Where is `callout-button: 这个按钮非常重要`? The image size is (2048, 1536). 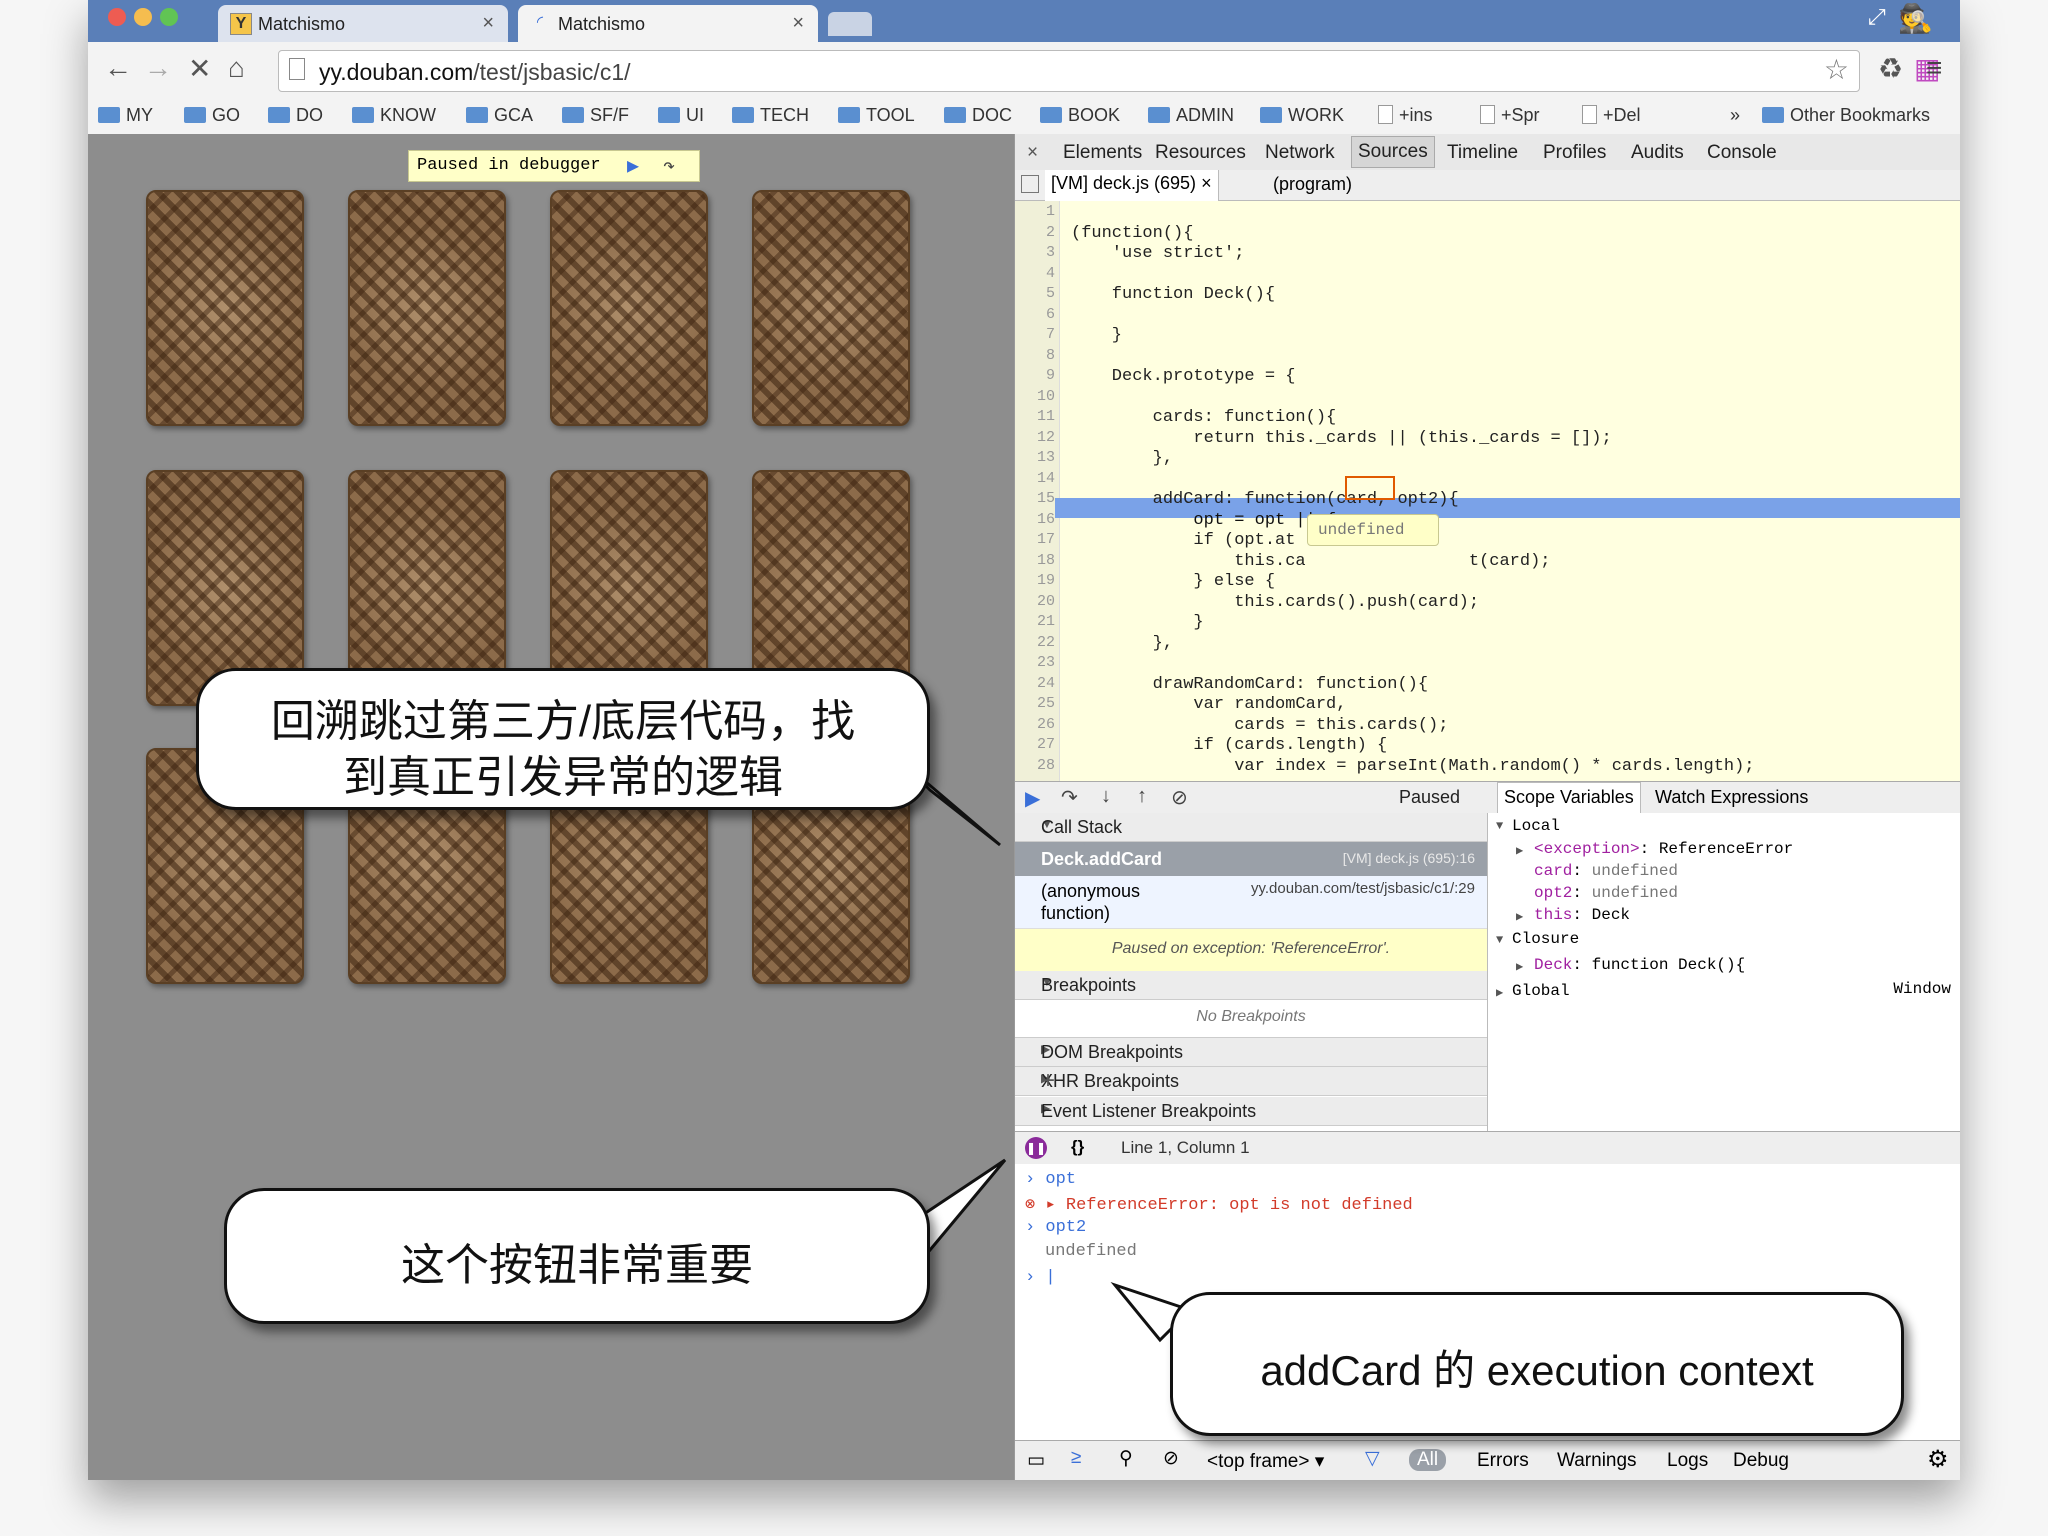 callout-button: 这个按钮非常重要 is located at coordinates (577, 1256).